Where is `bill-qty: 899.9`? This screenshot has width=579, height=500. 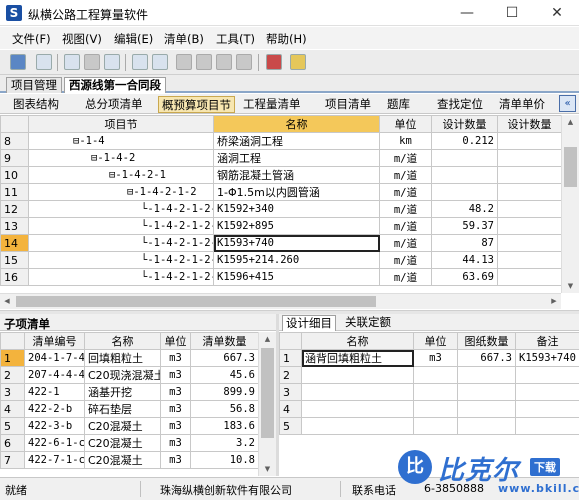 bill-qty: 899.9 is located at coordinates (224, 392).